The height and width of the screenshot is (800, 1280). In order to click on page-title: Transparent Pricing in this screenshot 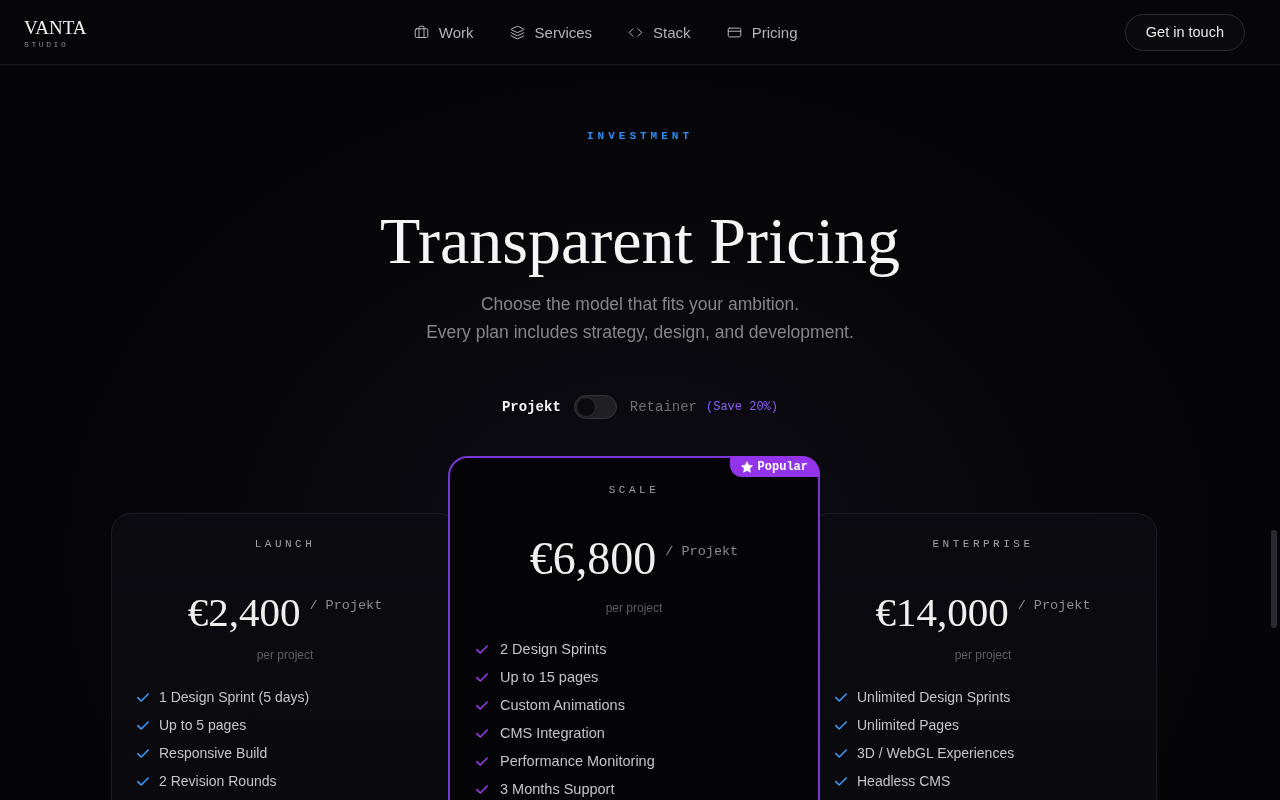, I will do `click(640, 240)`.